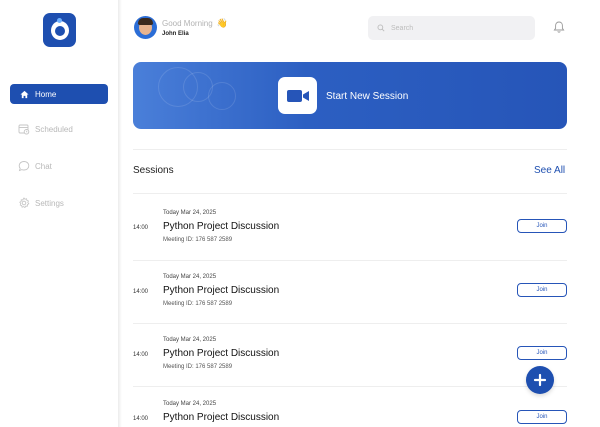 The height and width of the screenshot is (427, 600). What do you see at coordinates (187, 23) in the screenshot?
I see `greeting-text: Good Morning` at bounding box center [187, 23].